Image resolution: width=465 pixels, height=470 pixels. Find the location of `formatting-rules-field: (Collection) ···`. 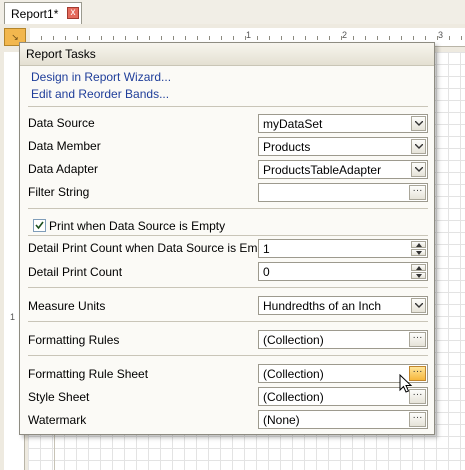

formatting-rules-field: (Collection) ··· is located at coordinates (343, 339).